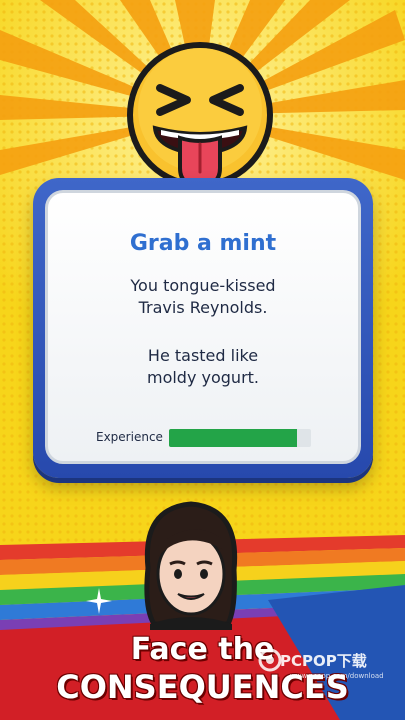  Describe the element at coordinates (203, 297) in the screenshot. I see `card-message-1: You tongue-kissed Travis Reynolds.` at that location.